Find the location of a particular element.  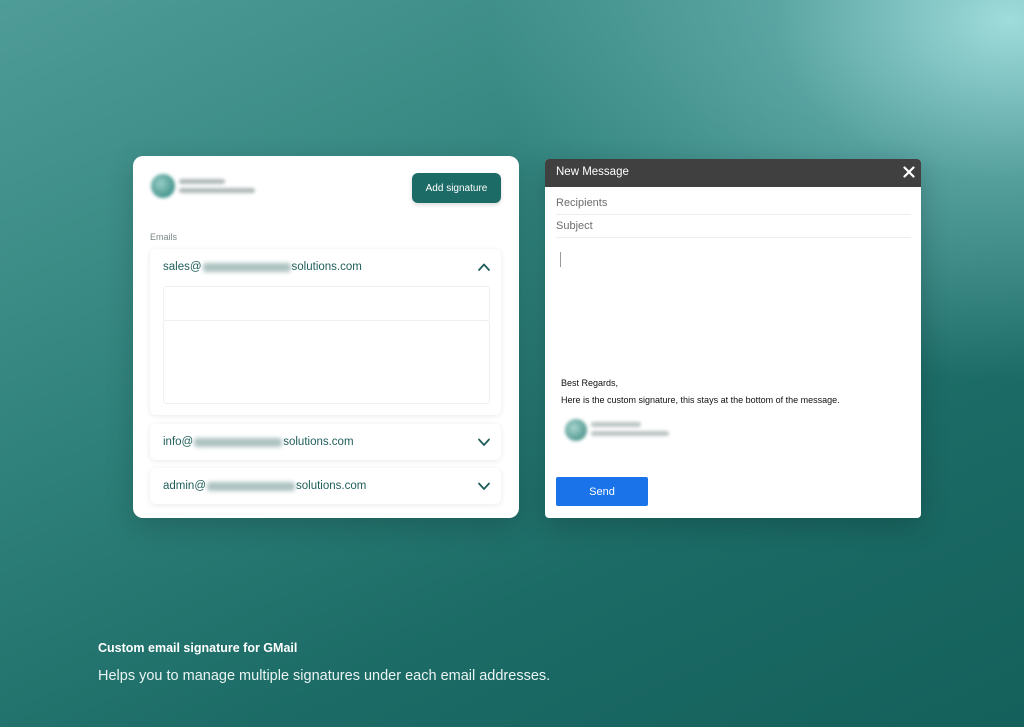

recipients-placeholder: Recipients is located at coordinates (582, 203).